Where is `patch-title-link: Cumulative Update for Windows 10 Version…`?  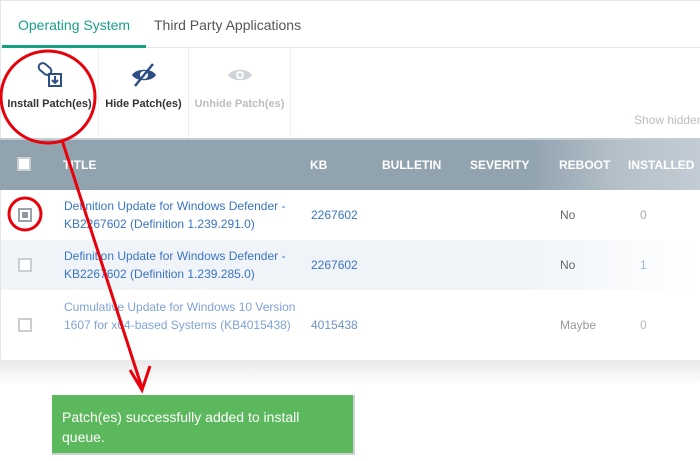 patch-title-link: Cumulative Update for Windows 10 Version… is located at coordinates (181, 316).